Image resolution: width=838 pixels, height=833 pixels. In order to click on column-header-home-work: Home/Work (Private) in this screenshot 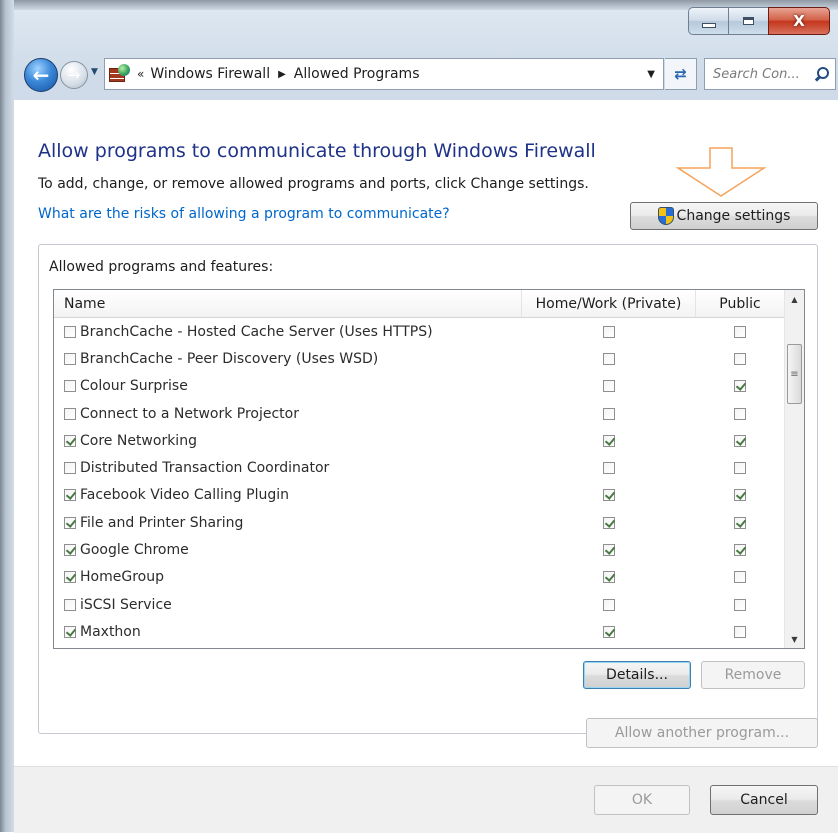, I will do `click(609, 303)`.